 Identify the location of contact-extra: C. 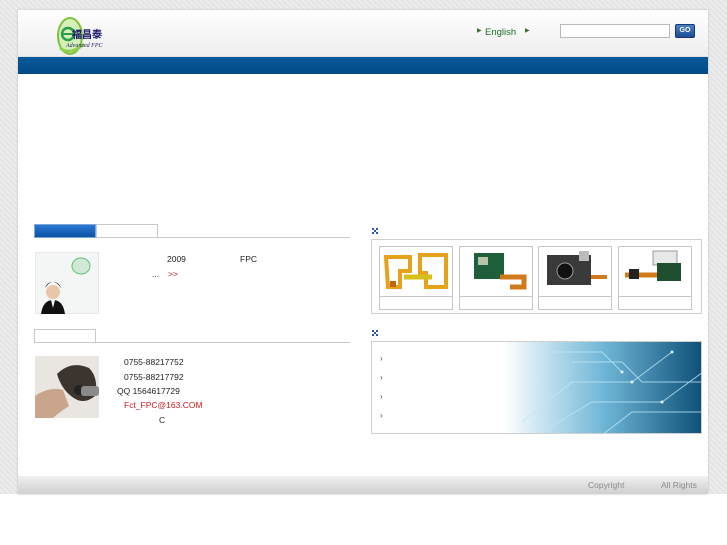
(162, 420).